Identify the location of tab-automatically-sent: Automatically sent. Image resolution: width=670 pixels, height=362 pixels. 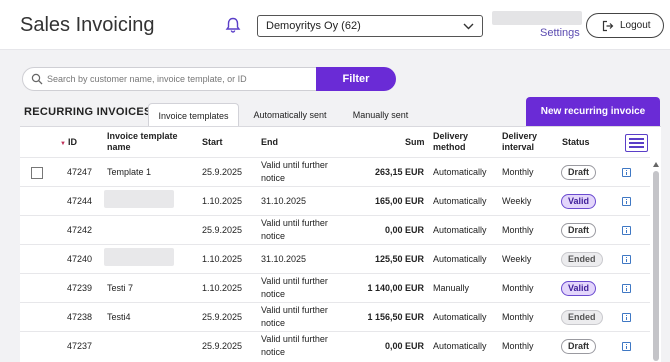
(290, 115).